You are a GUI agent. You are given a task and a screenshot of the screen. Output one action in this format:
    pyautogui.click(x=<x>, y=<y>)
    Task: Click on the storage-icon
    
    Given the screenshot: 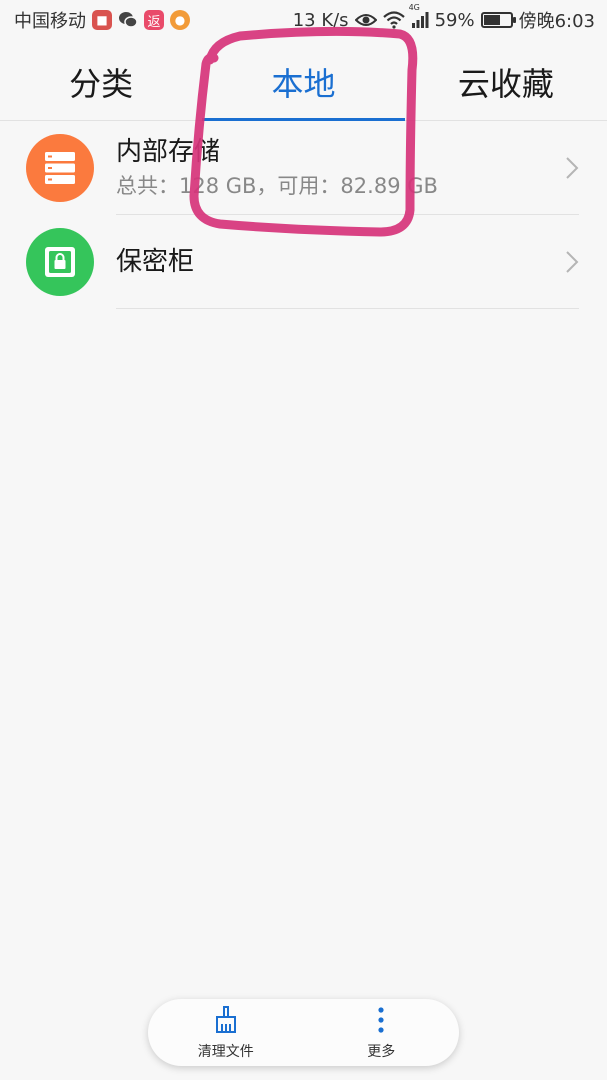 What is the action you would take?
    pyautogui.click(x=60, y=168)
    